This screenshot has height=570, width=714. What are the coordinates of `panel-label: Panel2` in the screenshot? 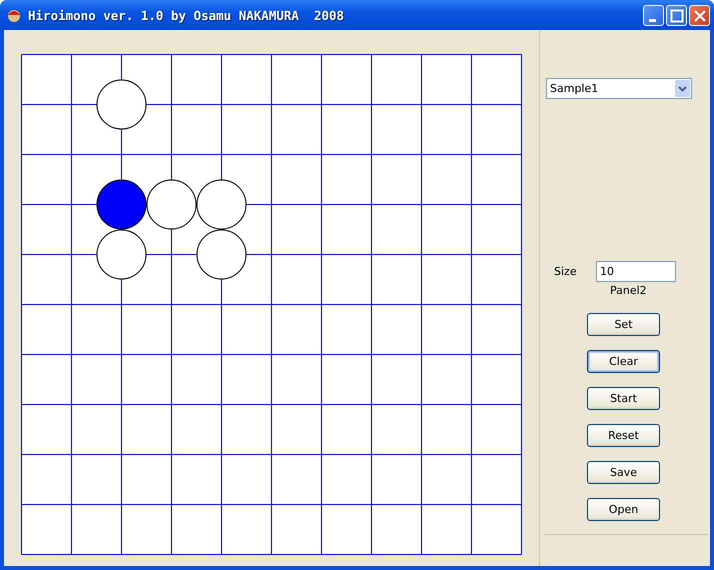 It's located at (629, 290).